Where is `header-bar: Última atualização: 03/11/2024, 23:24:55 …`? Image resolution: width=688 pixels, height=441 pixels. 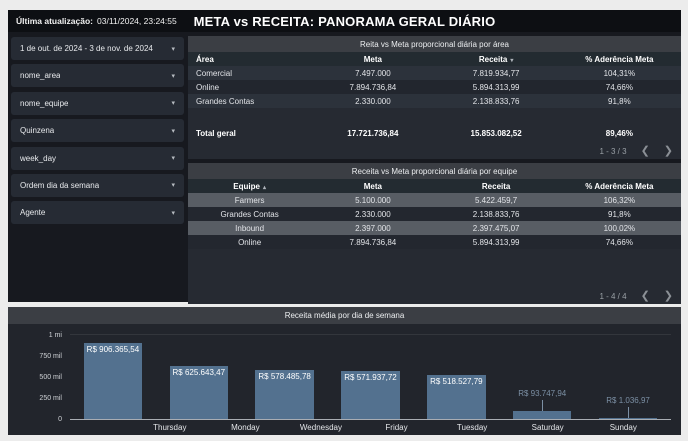
header-bar: Última atualização: 03/11/2024, 23:24:55 … is located at coordinates (344, 21).